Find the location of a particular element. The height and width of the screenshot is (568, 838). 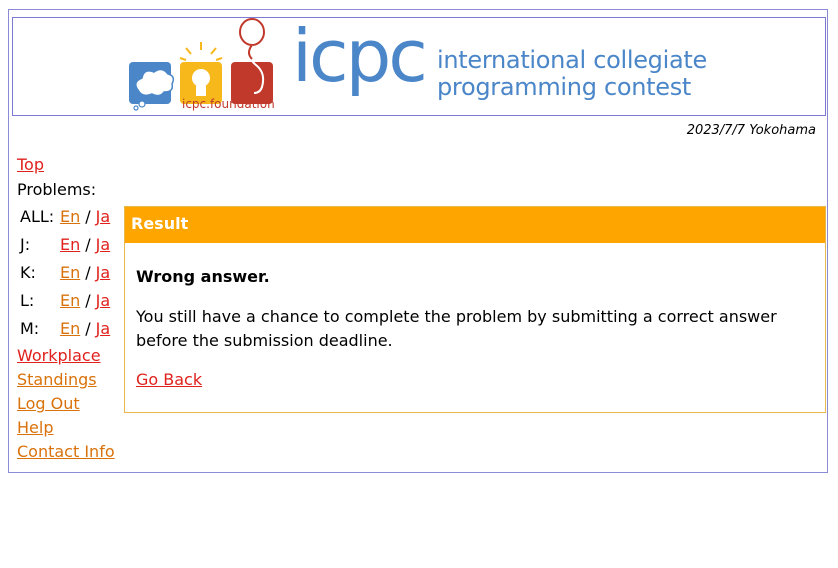

problem-j-en-link: En is located at coordinates (70, 244).